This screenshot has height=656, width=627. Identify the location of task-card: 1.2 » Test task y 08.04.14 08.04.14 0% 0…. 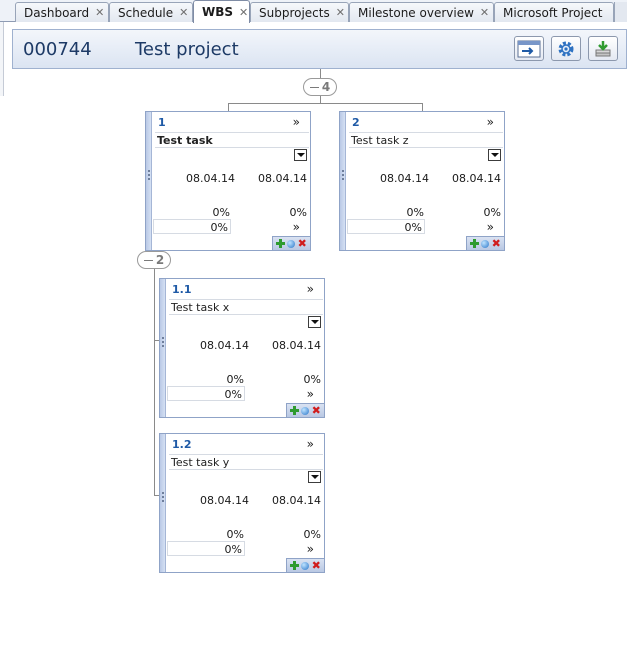
(242, 503).